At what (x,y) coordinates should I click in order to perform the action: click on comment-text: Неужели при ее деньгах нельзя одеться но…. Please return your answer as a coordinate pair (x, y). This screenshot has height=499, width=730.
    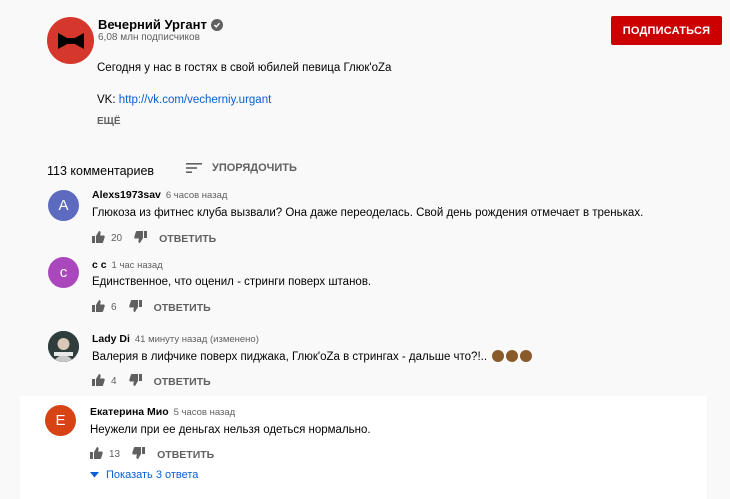
    Looking at the image, I should click on (230, 430).